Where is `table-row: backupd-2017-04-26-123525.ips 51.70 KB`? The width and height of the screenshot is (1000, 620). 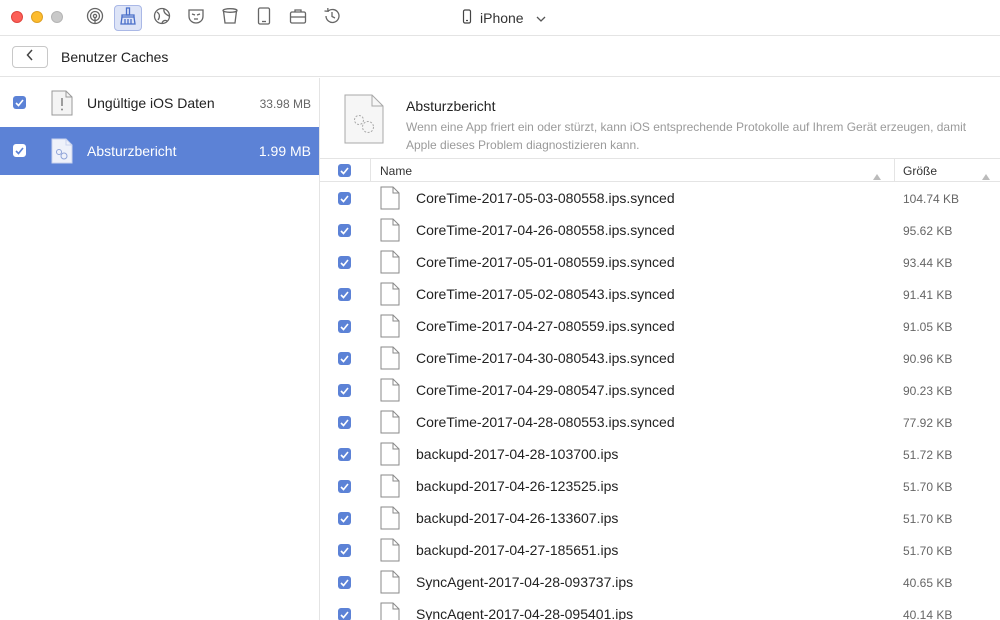
table-row: backupd-2017-04-26-123525.ips 51.70 KB is located at coordinates (660, 486).